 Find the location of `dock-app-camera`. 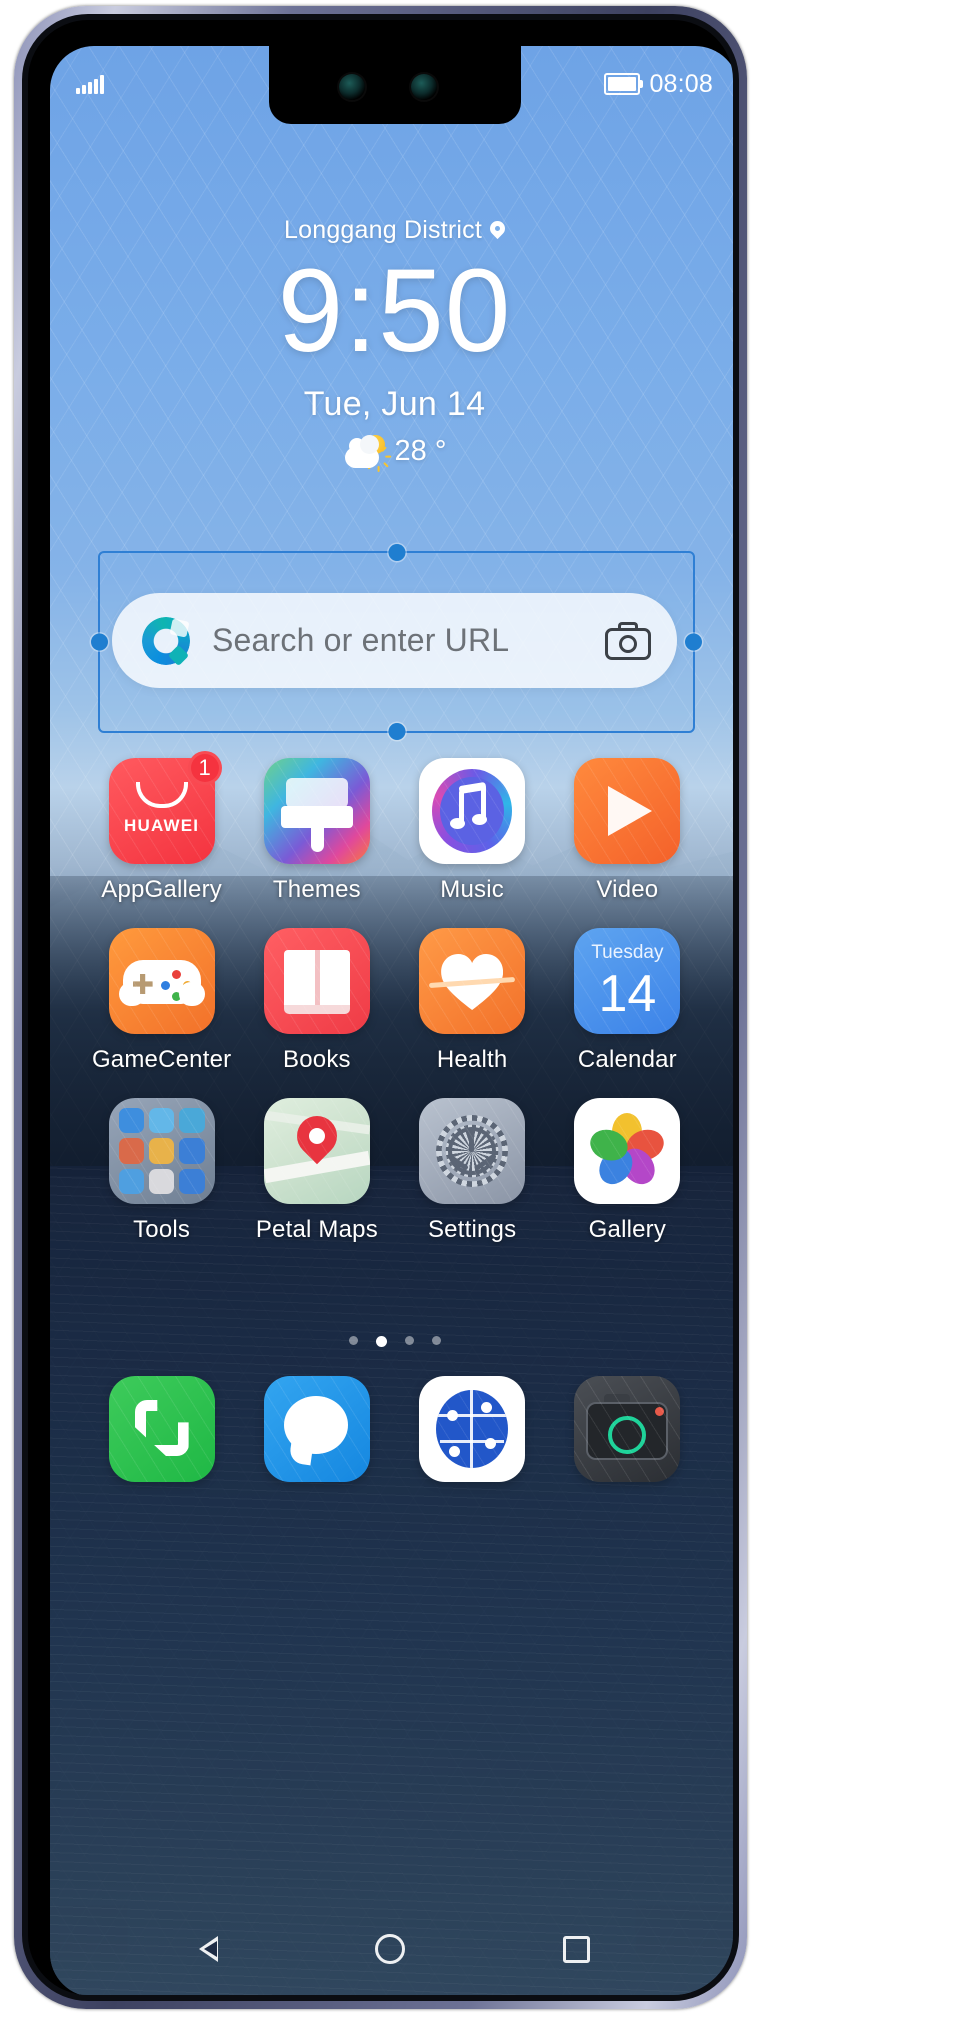

dock-app-camera is located at coordinates (627, 1429).